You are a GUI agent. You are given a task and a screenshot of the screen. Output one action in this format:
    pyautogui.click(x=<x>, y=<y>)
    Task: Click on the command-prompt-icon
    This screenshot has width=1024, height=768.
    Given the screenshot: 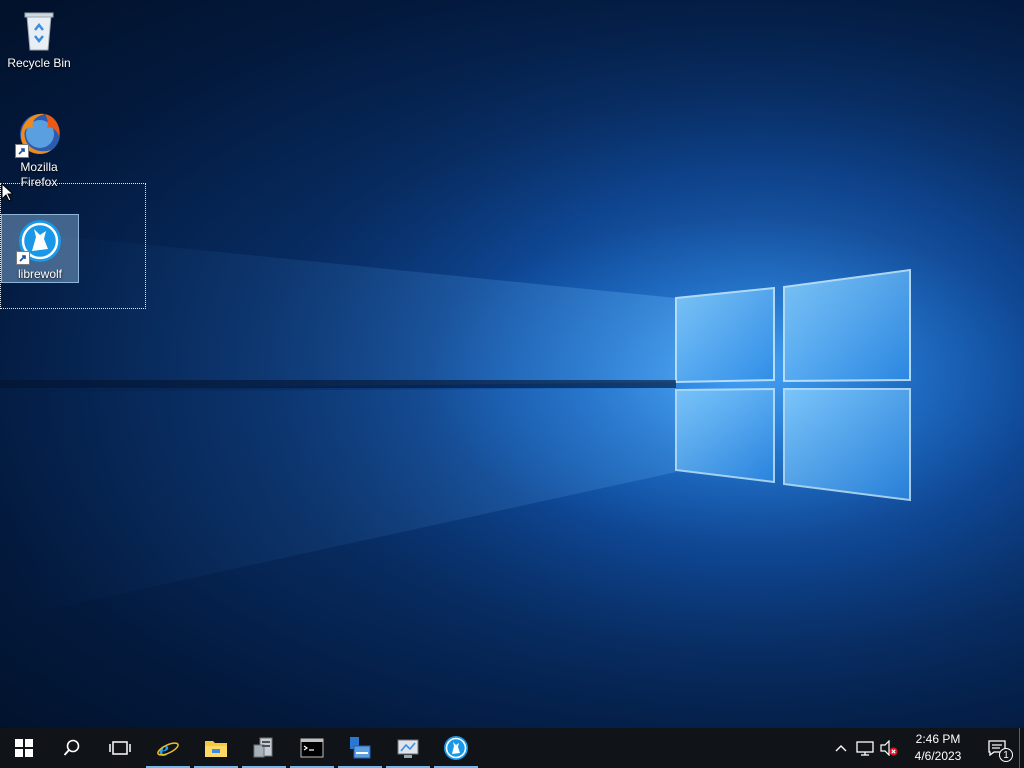 What is the action you would take?
    pyautogui.click(x=312, y=748)
    